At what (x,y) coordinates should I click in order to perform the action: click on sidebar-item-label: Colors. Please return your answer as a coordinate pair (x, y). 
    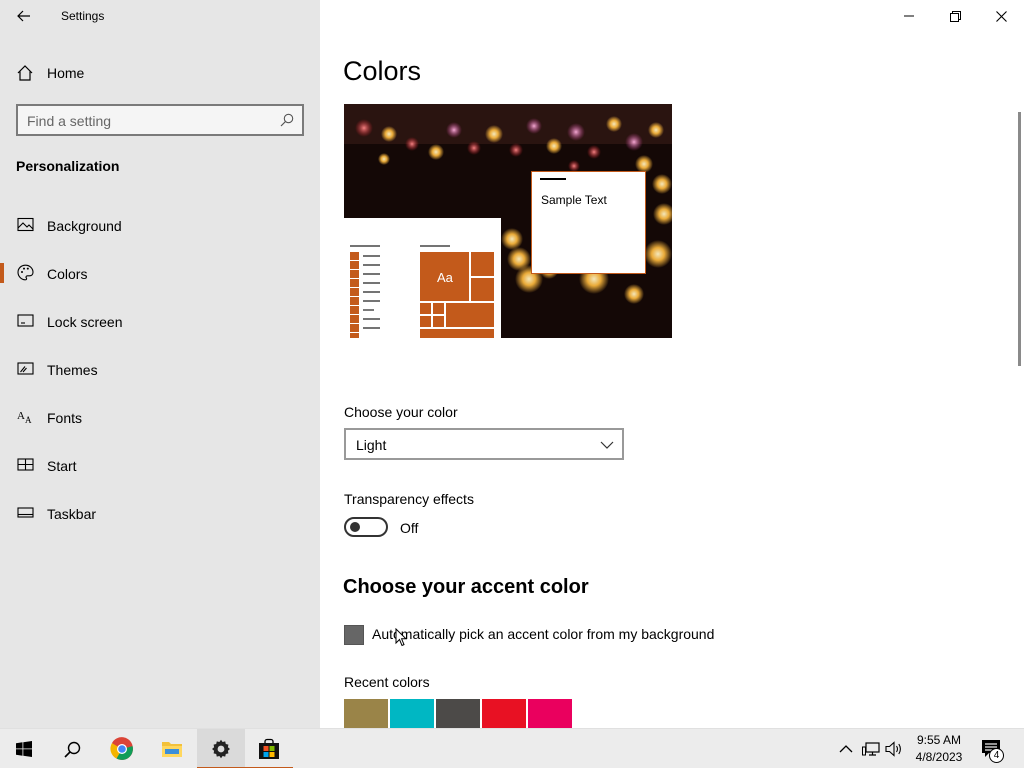
    Looking at the image, I should click on (67, 274).